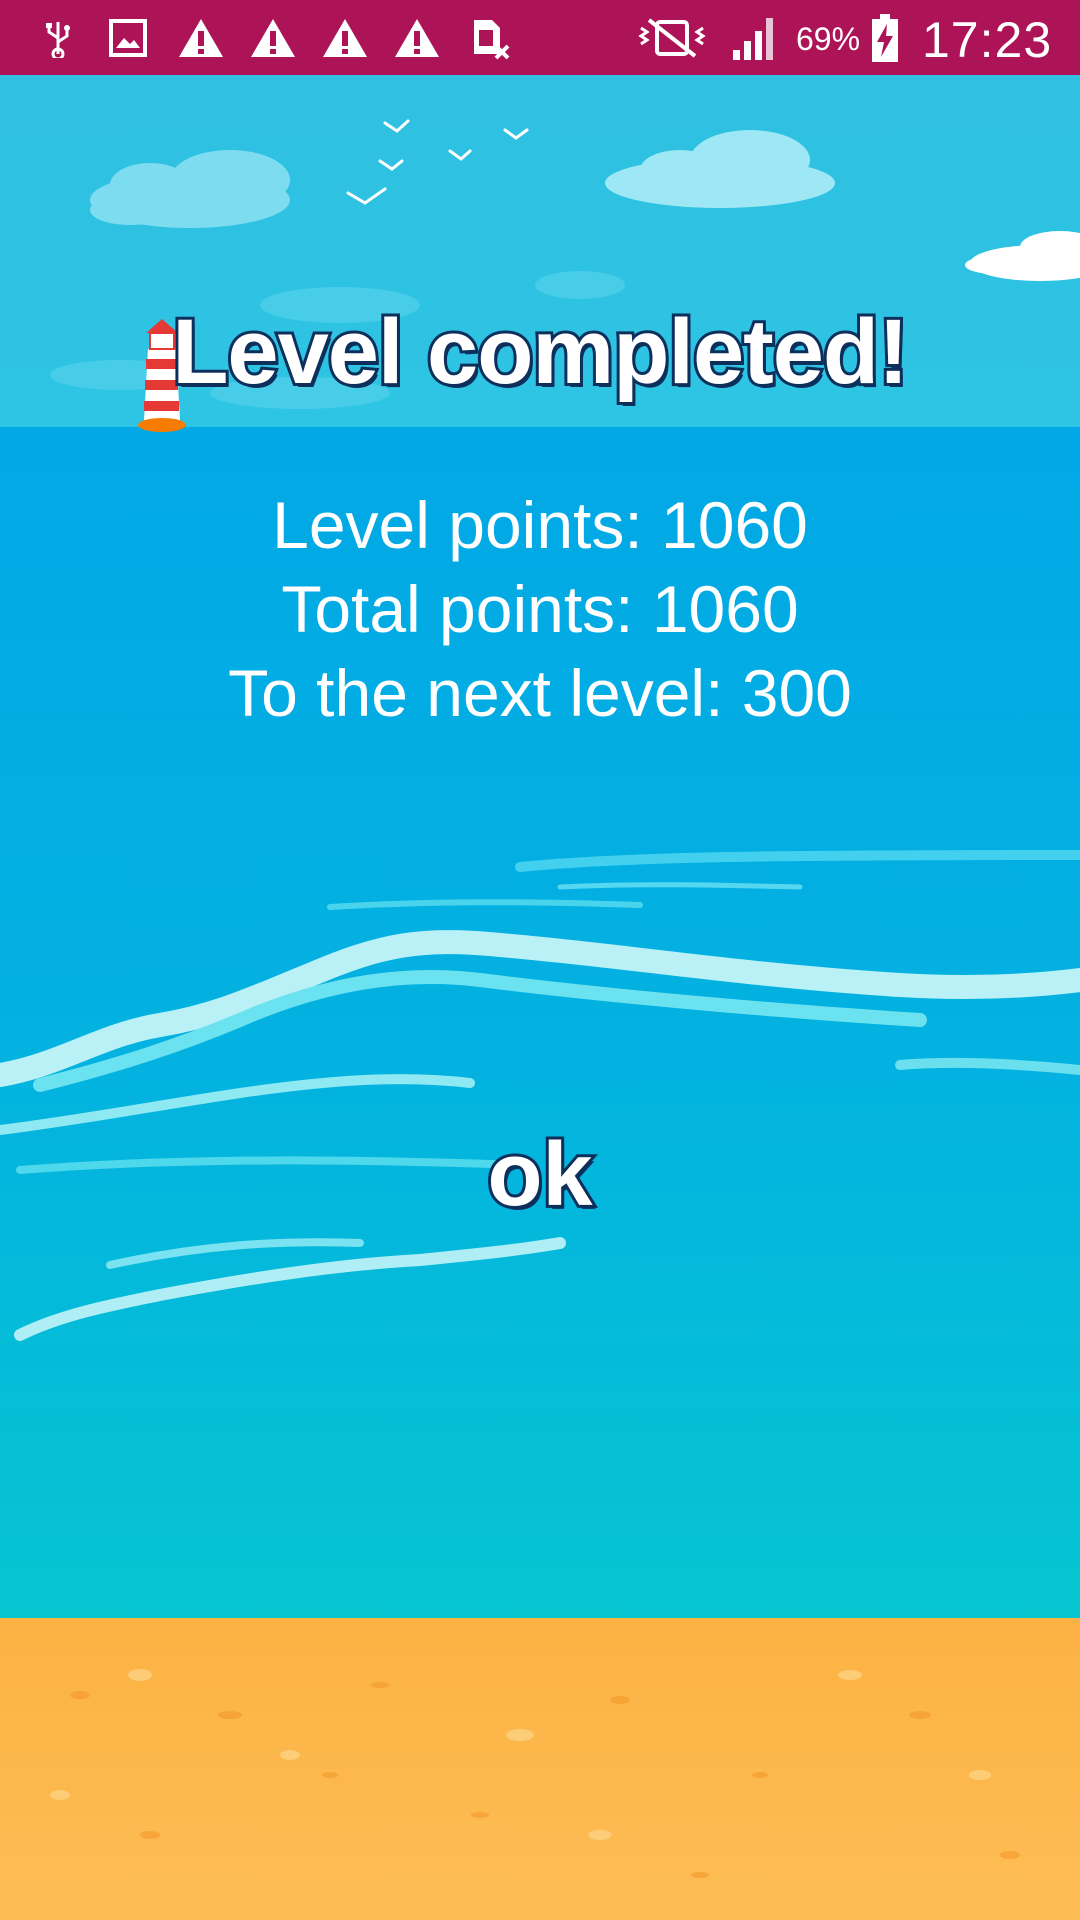 Image resolution: width=1080 pixels, height=1920 pixels. What do you see at coordinates (987, 40) in the screenshot?
I see `clock: 17:23` at bounding box center [987, 40].